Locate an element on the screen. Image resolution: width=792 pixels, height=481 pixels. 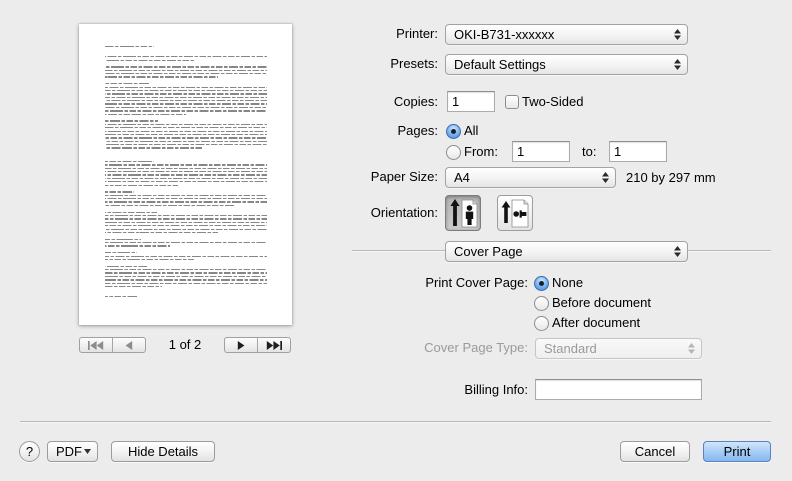
preview-nav-forward is located at coordinates (257, 345).